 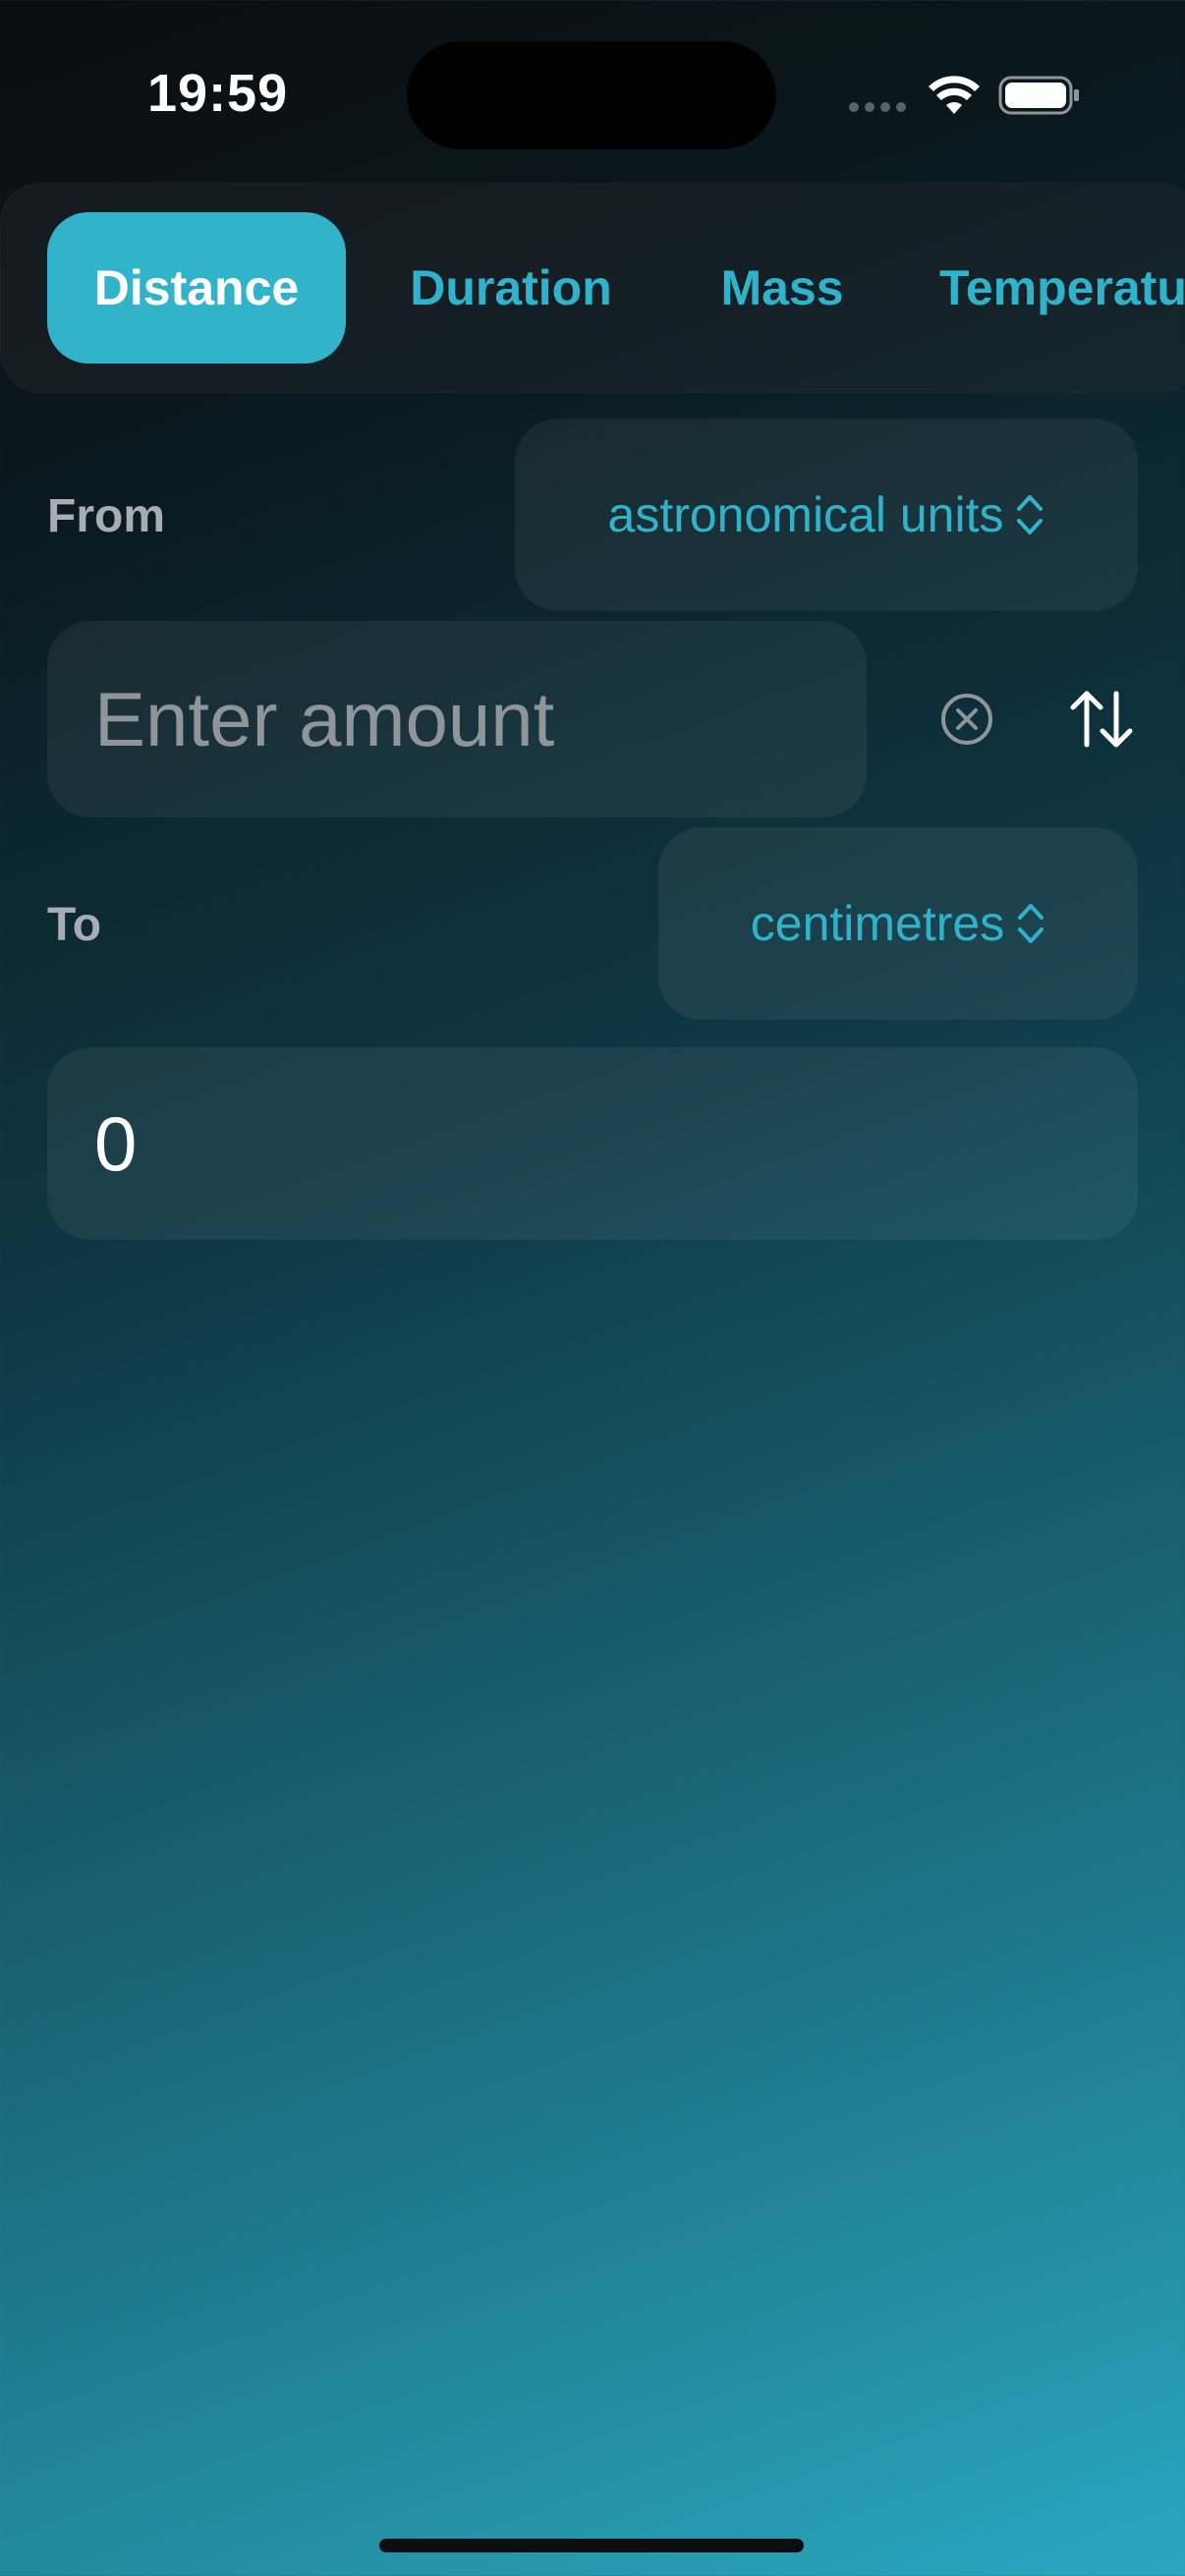 What do you see at coordinates (197, 288) in the screenshot?
I see `tab-distance: Distance` at bounding box center [197, 288].